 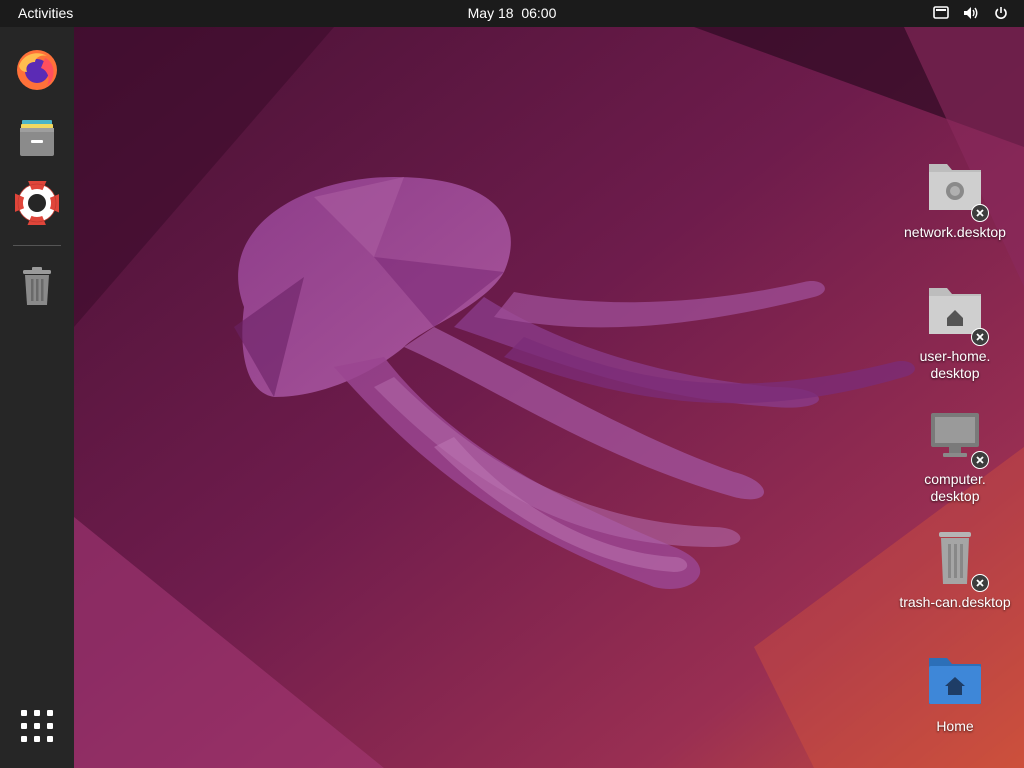 What do you see at coordinates (956, 190) in the screenshot?
I see `network-folder-icon` at bounding box center [956, 190].